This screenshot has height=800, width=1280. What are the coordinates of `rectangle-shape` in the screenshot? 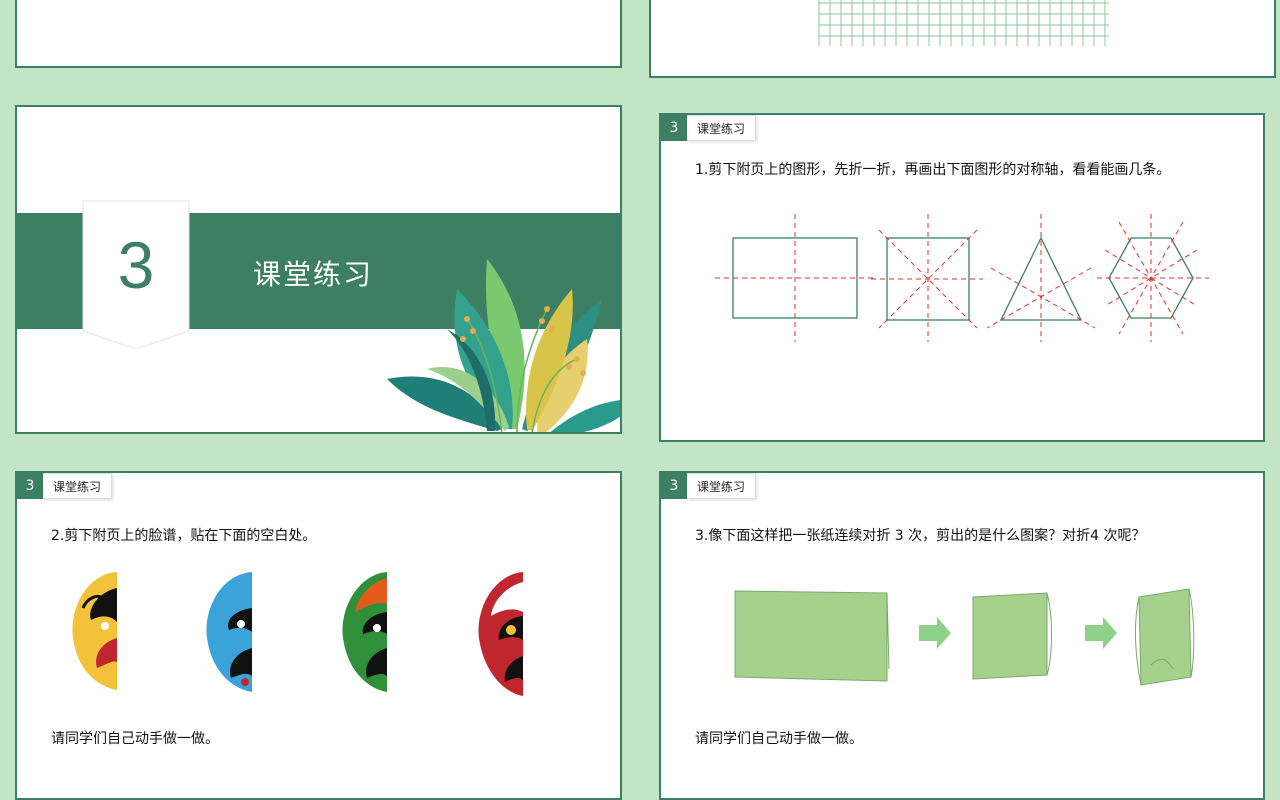 It's located at (794, 278).